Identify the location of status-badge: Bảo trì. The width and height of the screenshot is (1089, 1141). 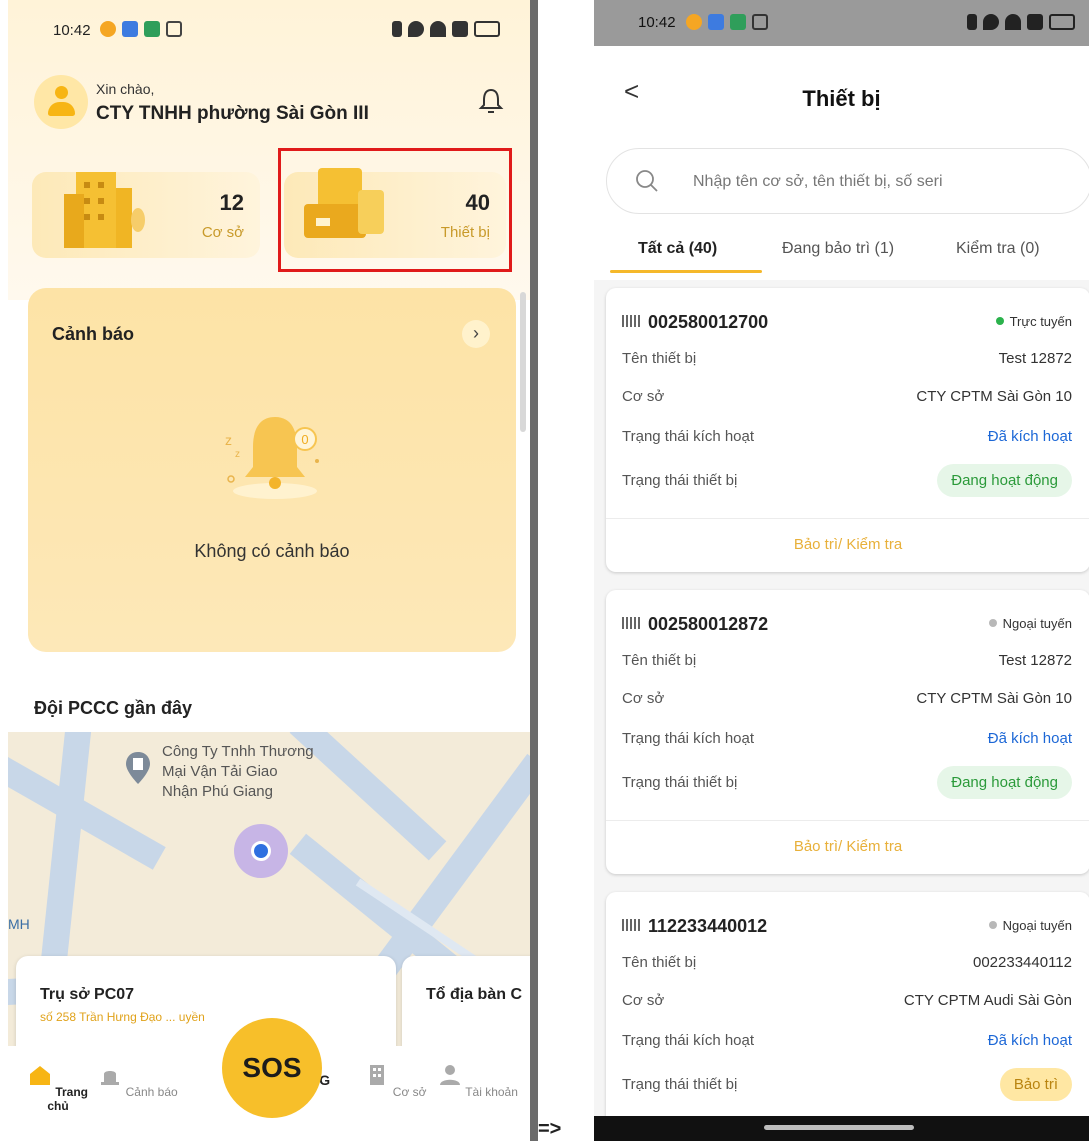
(1035, 1084).